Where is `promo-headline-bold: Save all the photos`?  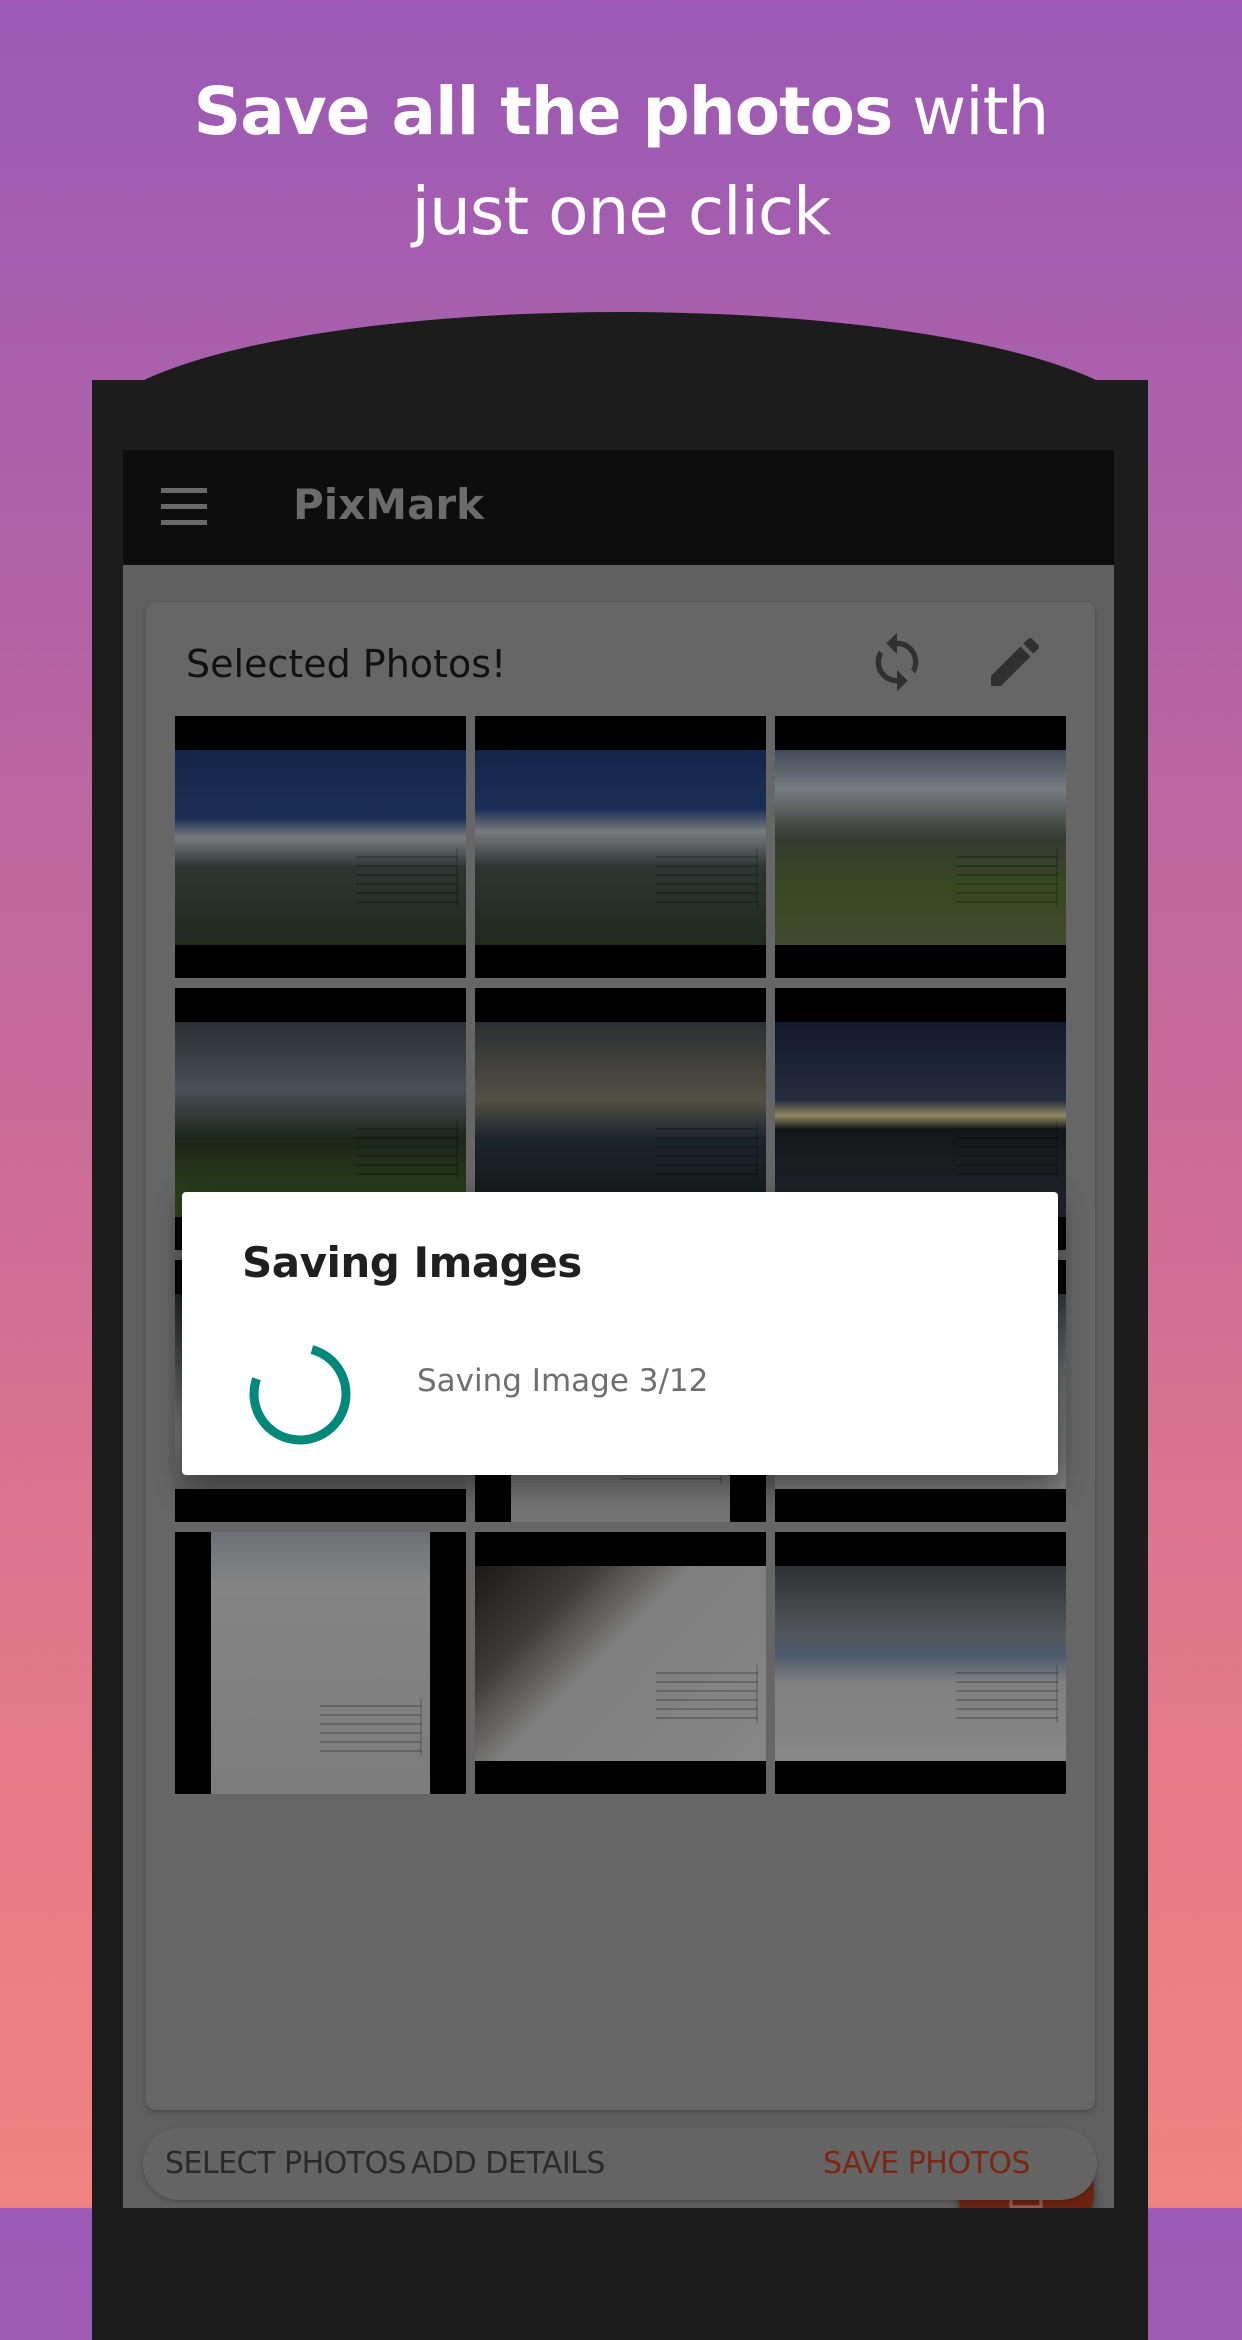 promo-headline-bold: Save all the photos is located at coordinates (543, 111).